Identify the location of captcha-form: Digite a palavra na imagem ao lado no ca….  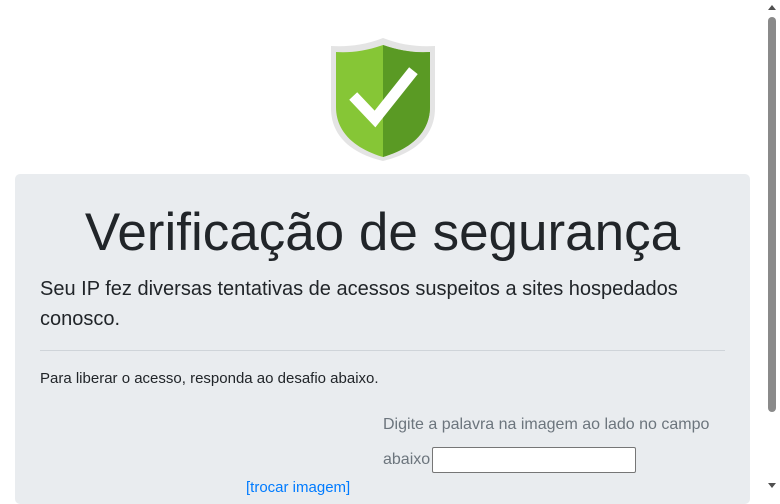
(553, 442).